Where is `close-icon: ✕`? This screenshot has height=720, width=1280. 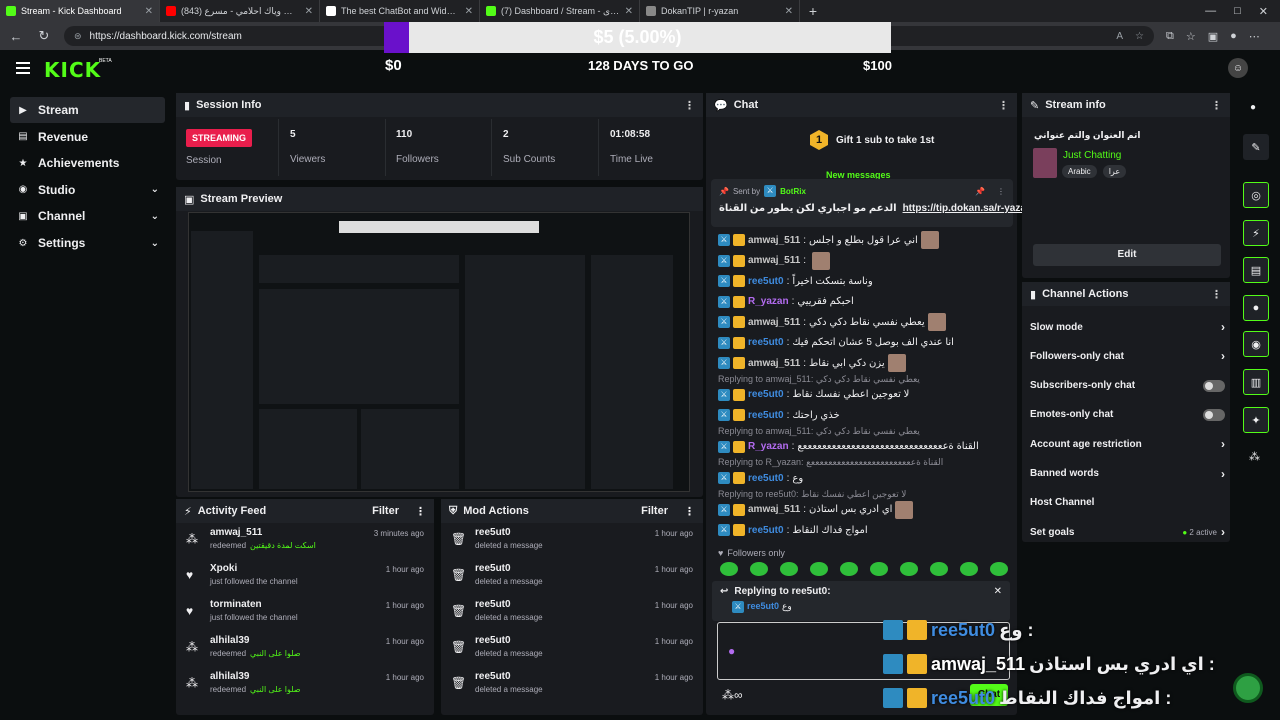 close-icon: ✕ is located at coordinates (1263, 11).